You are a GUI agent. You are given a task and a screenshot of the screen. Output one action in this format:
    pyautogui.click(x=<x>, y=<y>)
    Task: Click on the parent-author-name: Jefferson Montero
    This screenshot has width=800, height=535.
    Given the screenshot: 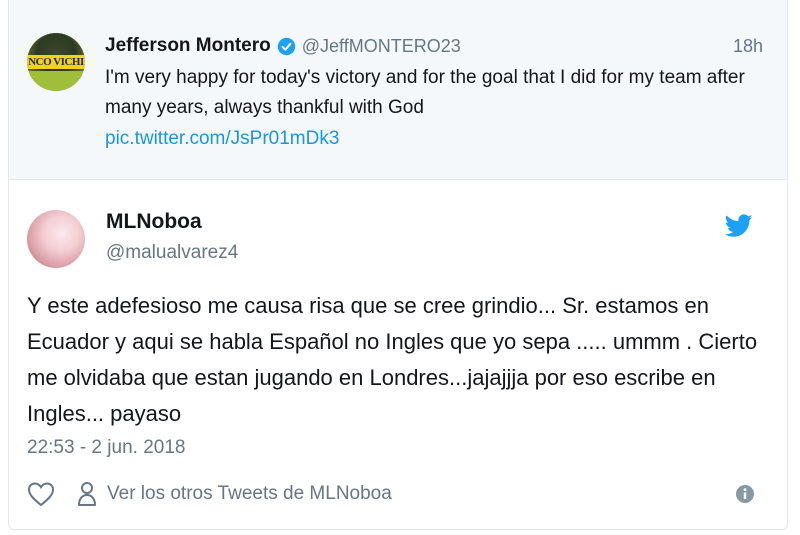 What is the action you would take?
    pyautogui.click(x=188, y=46)
    